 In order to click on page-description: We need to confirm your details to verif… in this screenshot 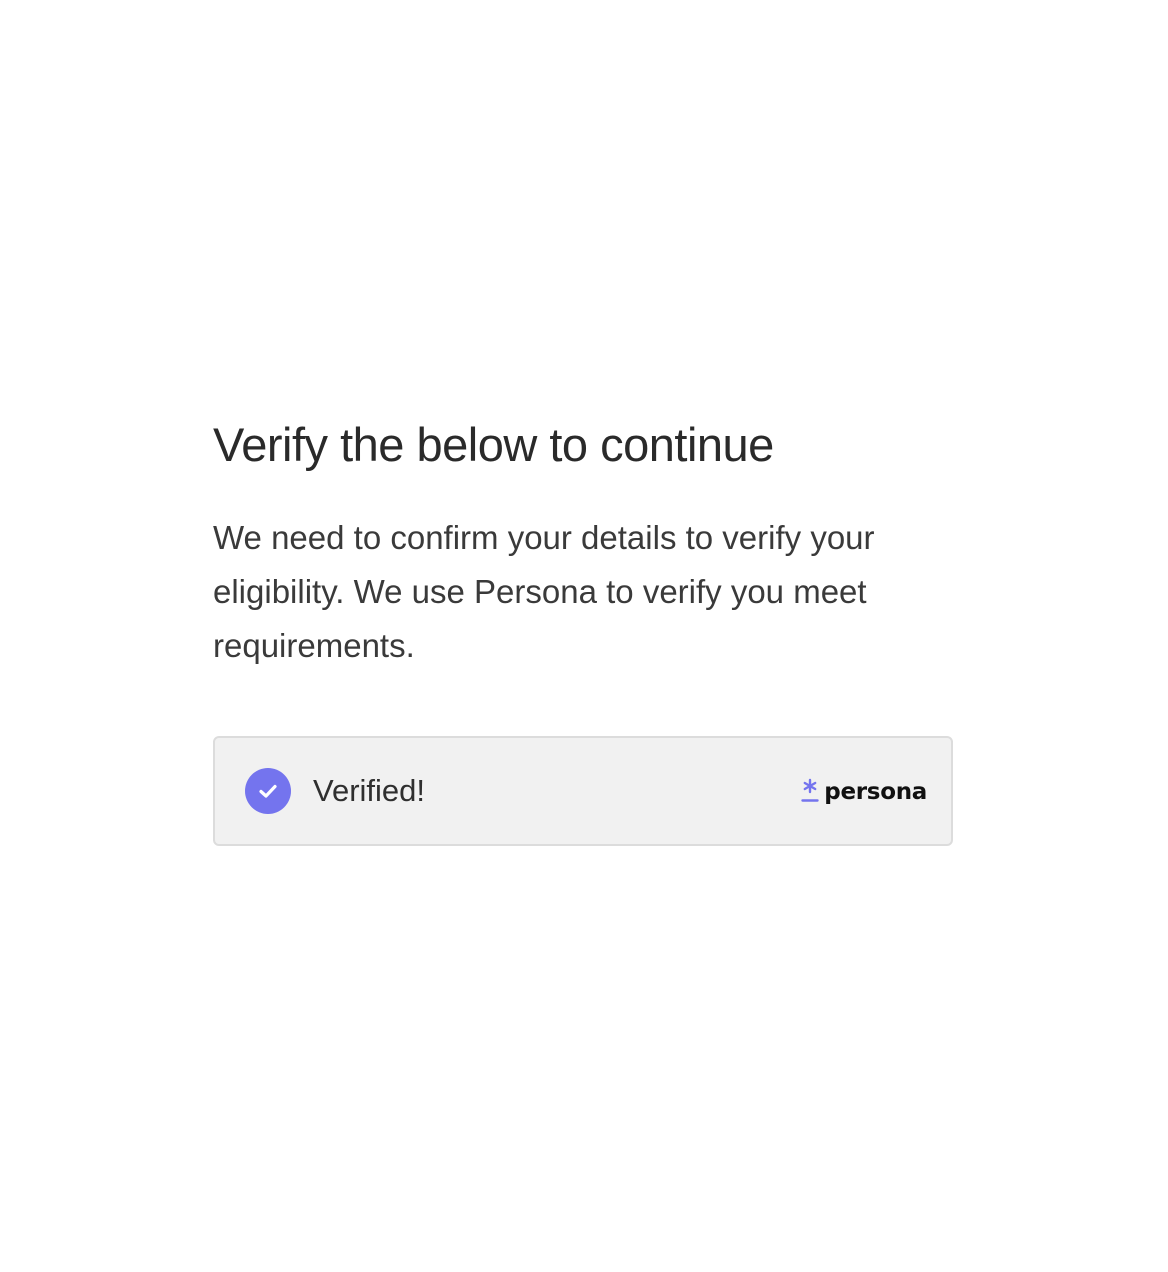, I will do `click(544, 591)`.